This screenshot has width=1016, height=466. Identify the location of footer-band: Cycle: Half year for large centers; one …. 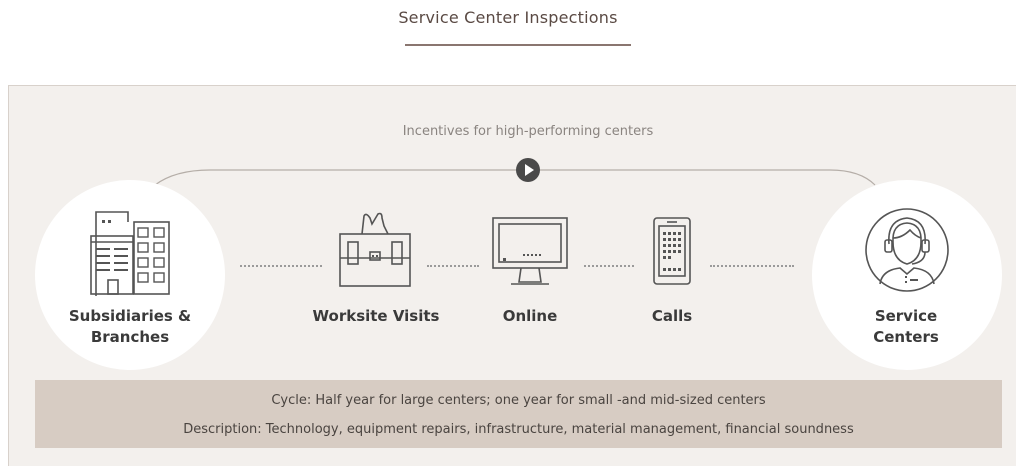
(518, 414).